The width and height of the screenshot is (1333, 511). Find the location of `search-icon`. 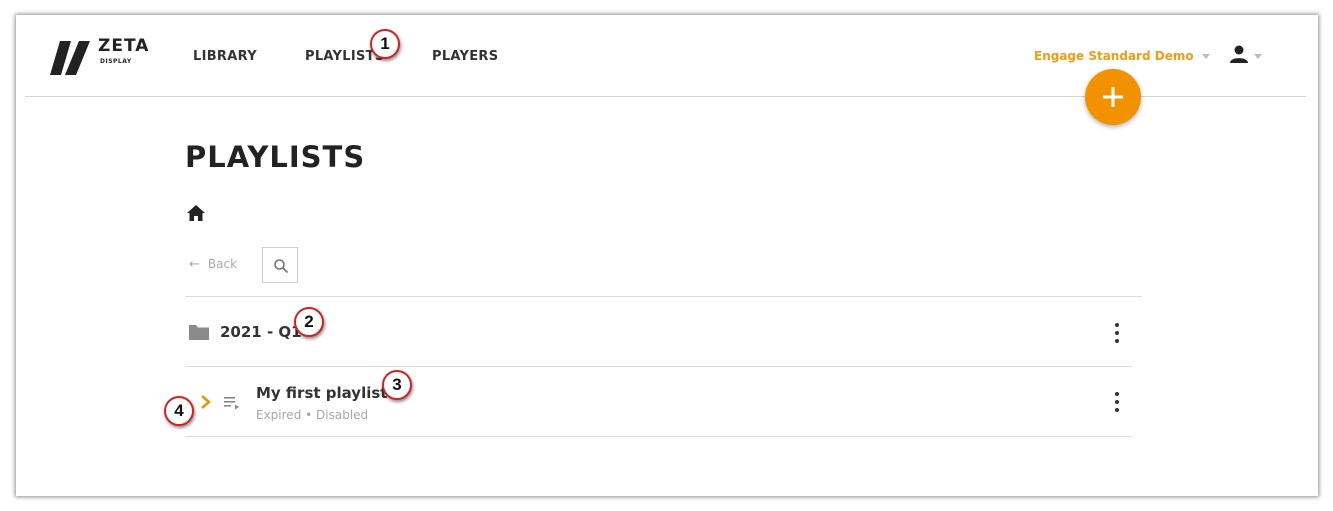

search-icon is located at coordinates (281, 266).